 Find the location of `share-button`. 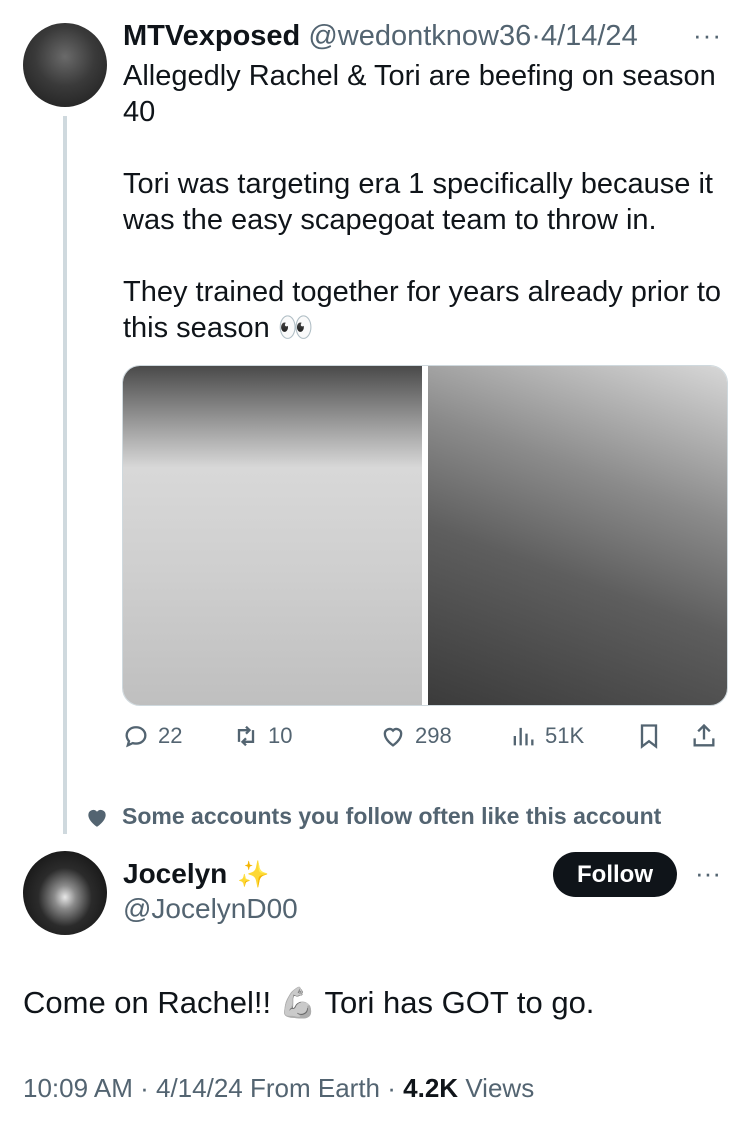

share-button is located at coordinates (704, 736).